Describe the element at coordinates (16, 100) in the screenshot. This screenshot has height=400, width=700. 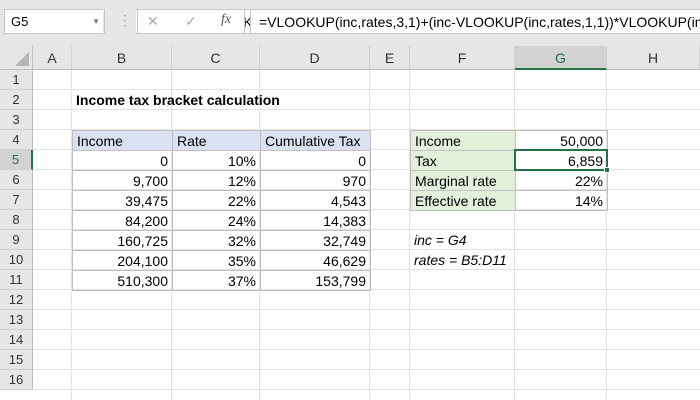
I see `row-header-2: 2` at that location.